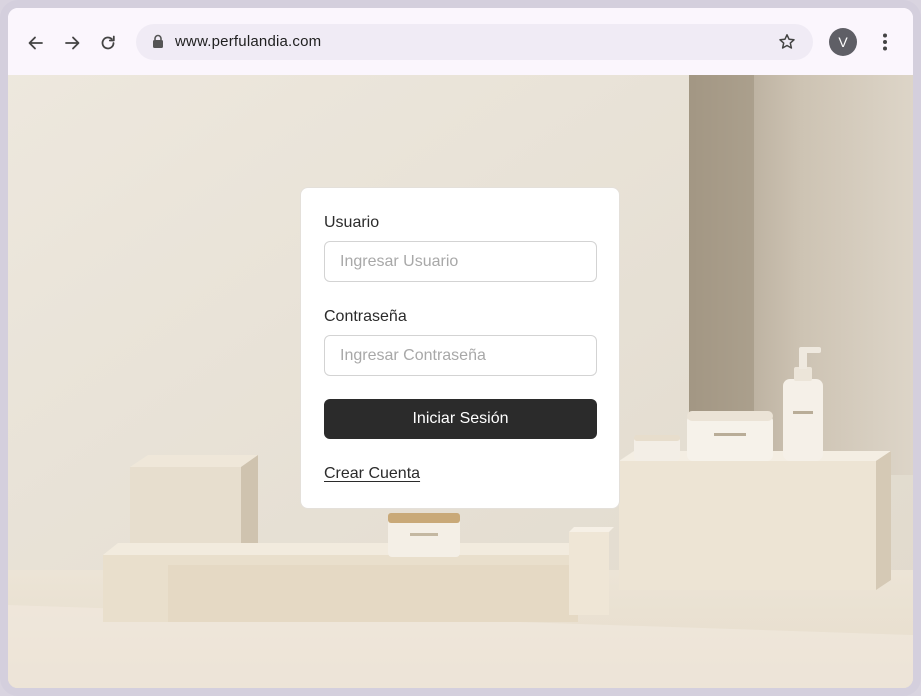 Image resolution: width=921 pixels, height=696 pixels. Describe the element at coordinates (787, 42) in the screenshot. I see `star-icon` at that location.